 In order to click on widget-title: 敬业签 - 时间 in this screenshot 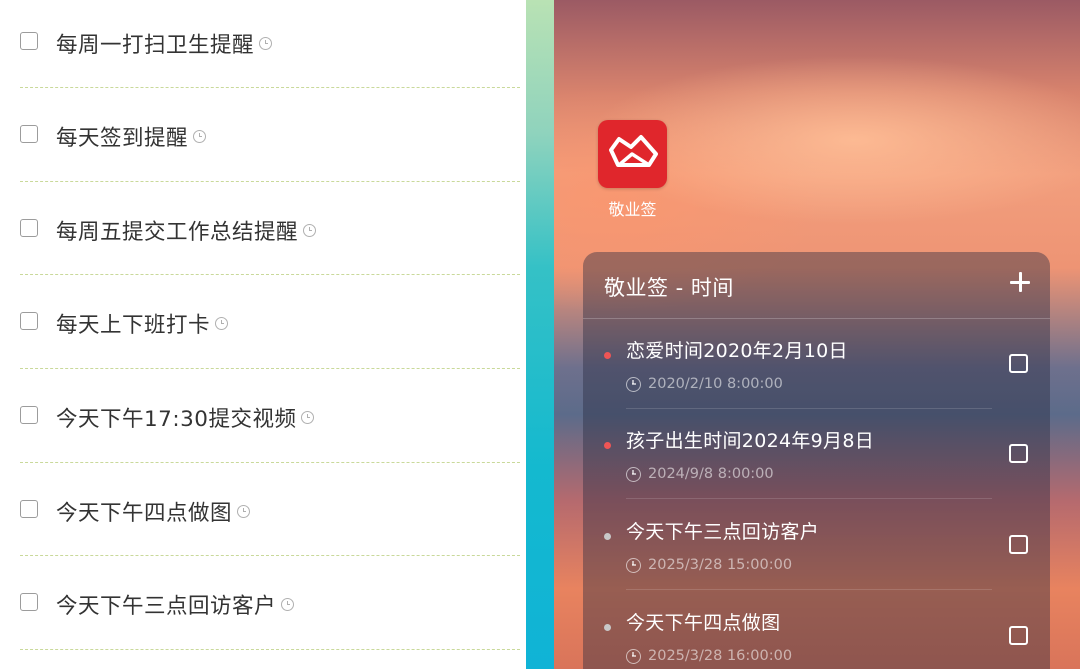, I will do `click(669, 288)`.